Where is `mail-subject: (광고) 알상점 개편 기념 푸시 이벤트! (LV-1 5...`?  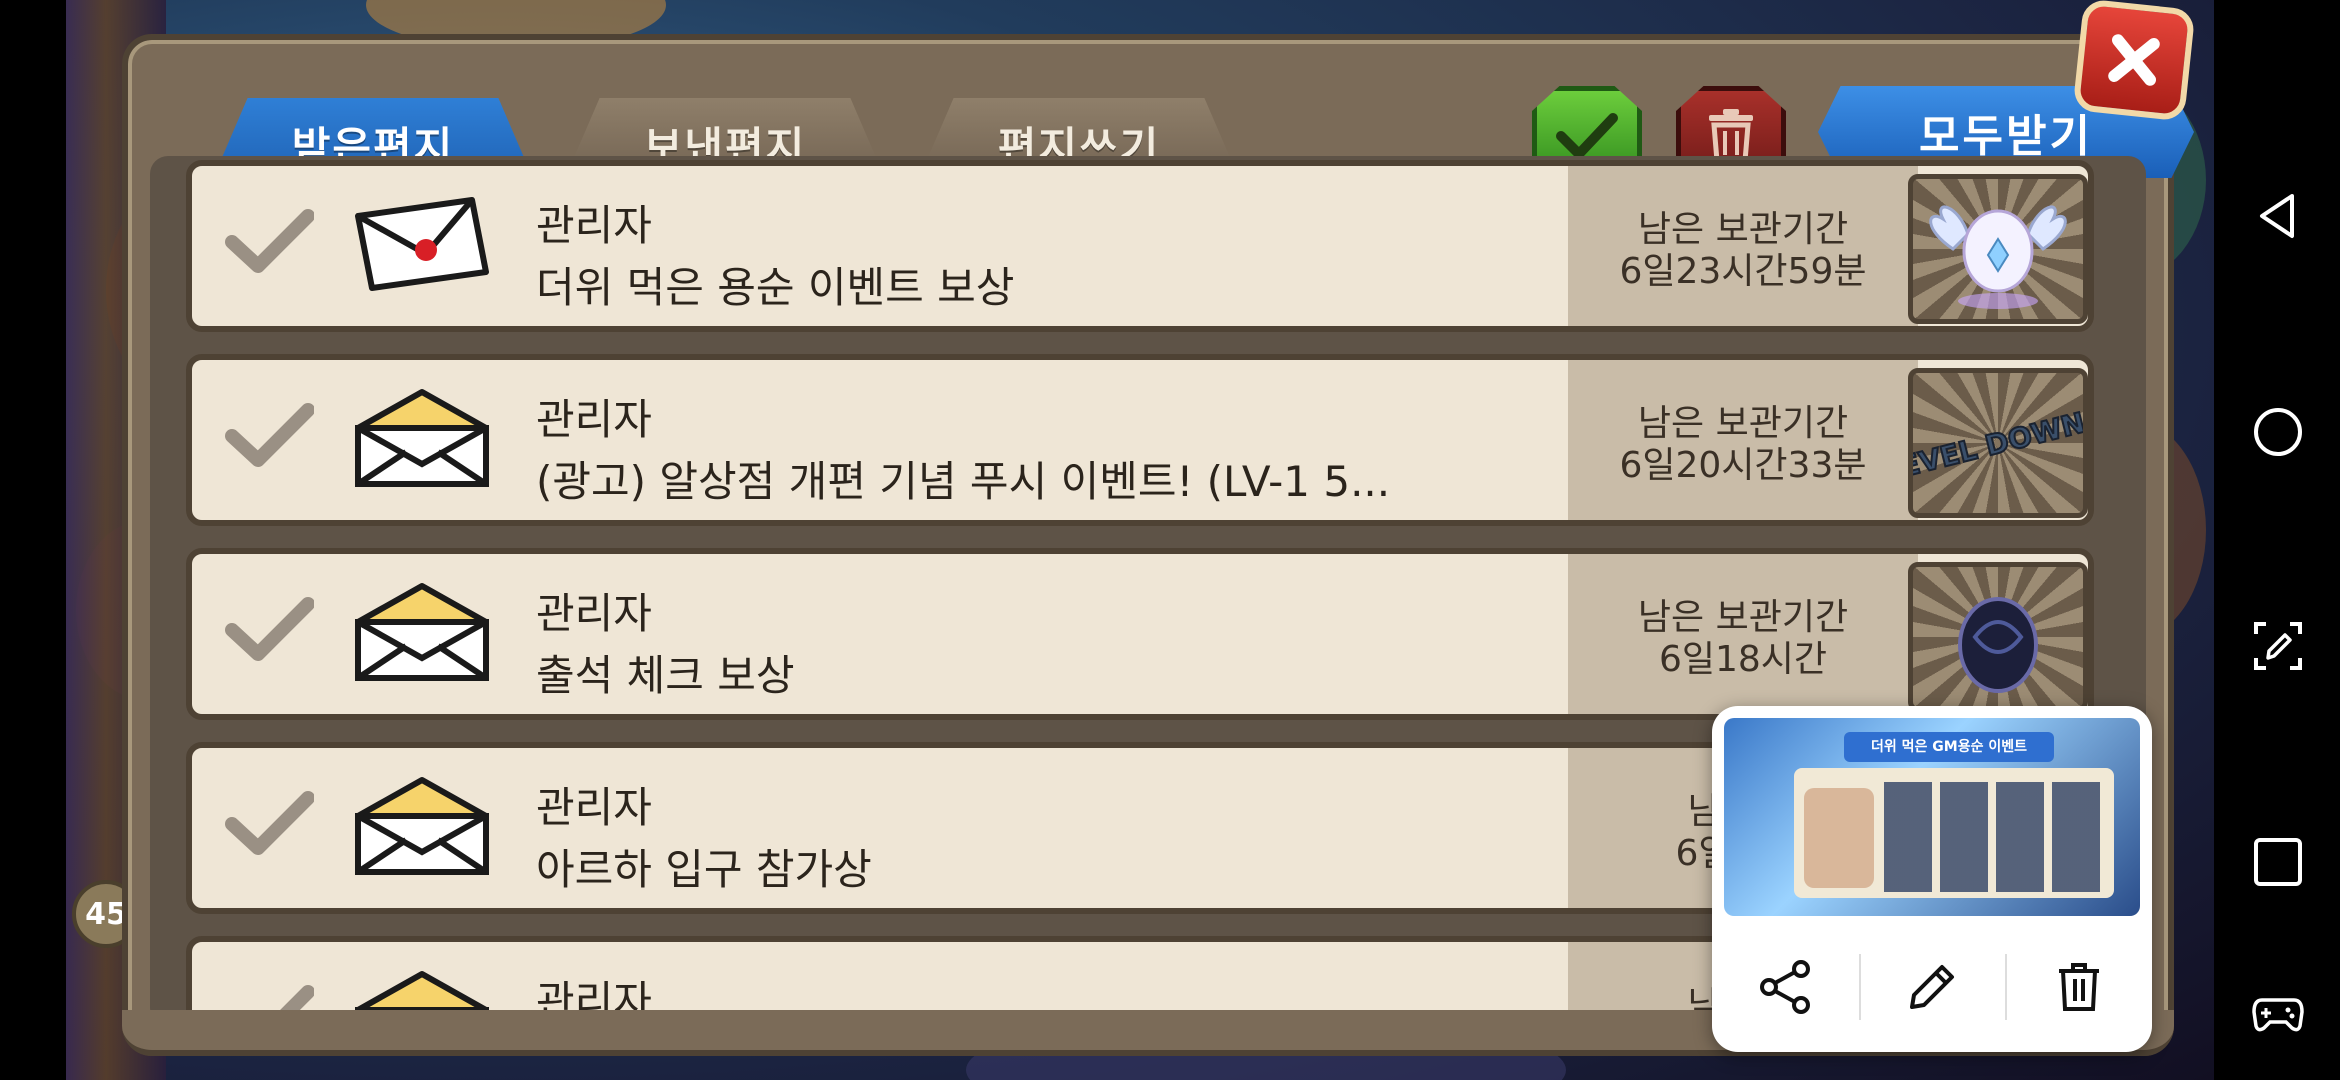
mail-subject: (광고) 알상점 개편 기념 푸시 이벤트! (LV-1 5... is located at coordinates (963, 481).